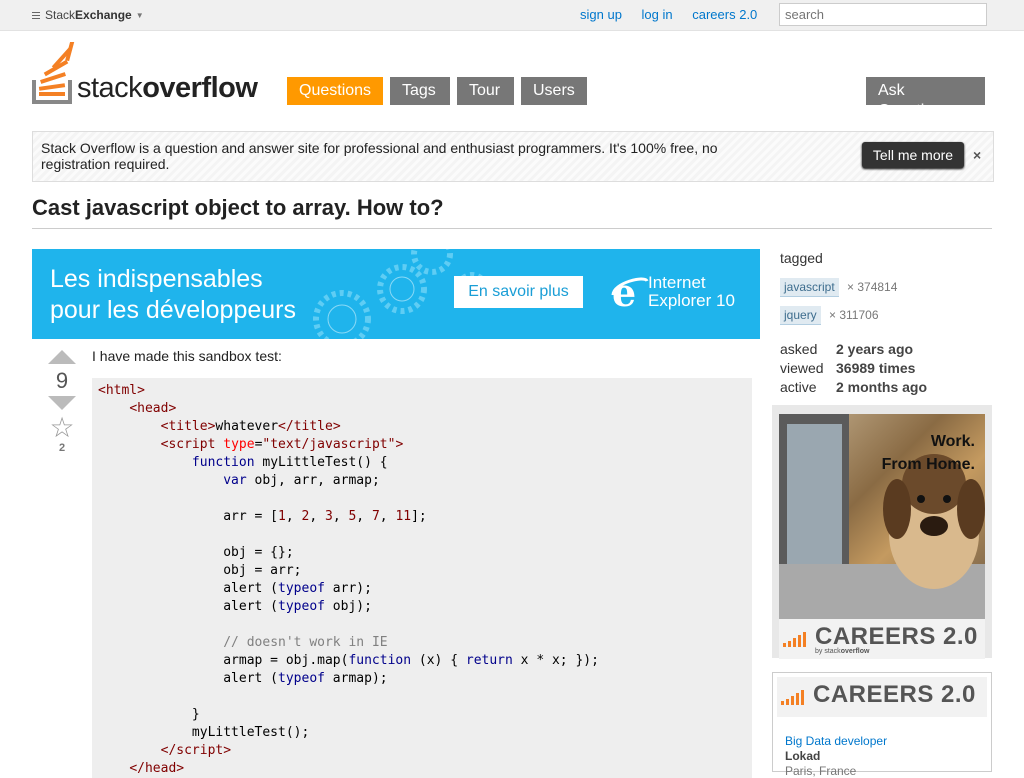  Describe the element at coordinates (601, 14) in the screenshot. I see `signup-link: sign up` at that location.